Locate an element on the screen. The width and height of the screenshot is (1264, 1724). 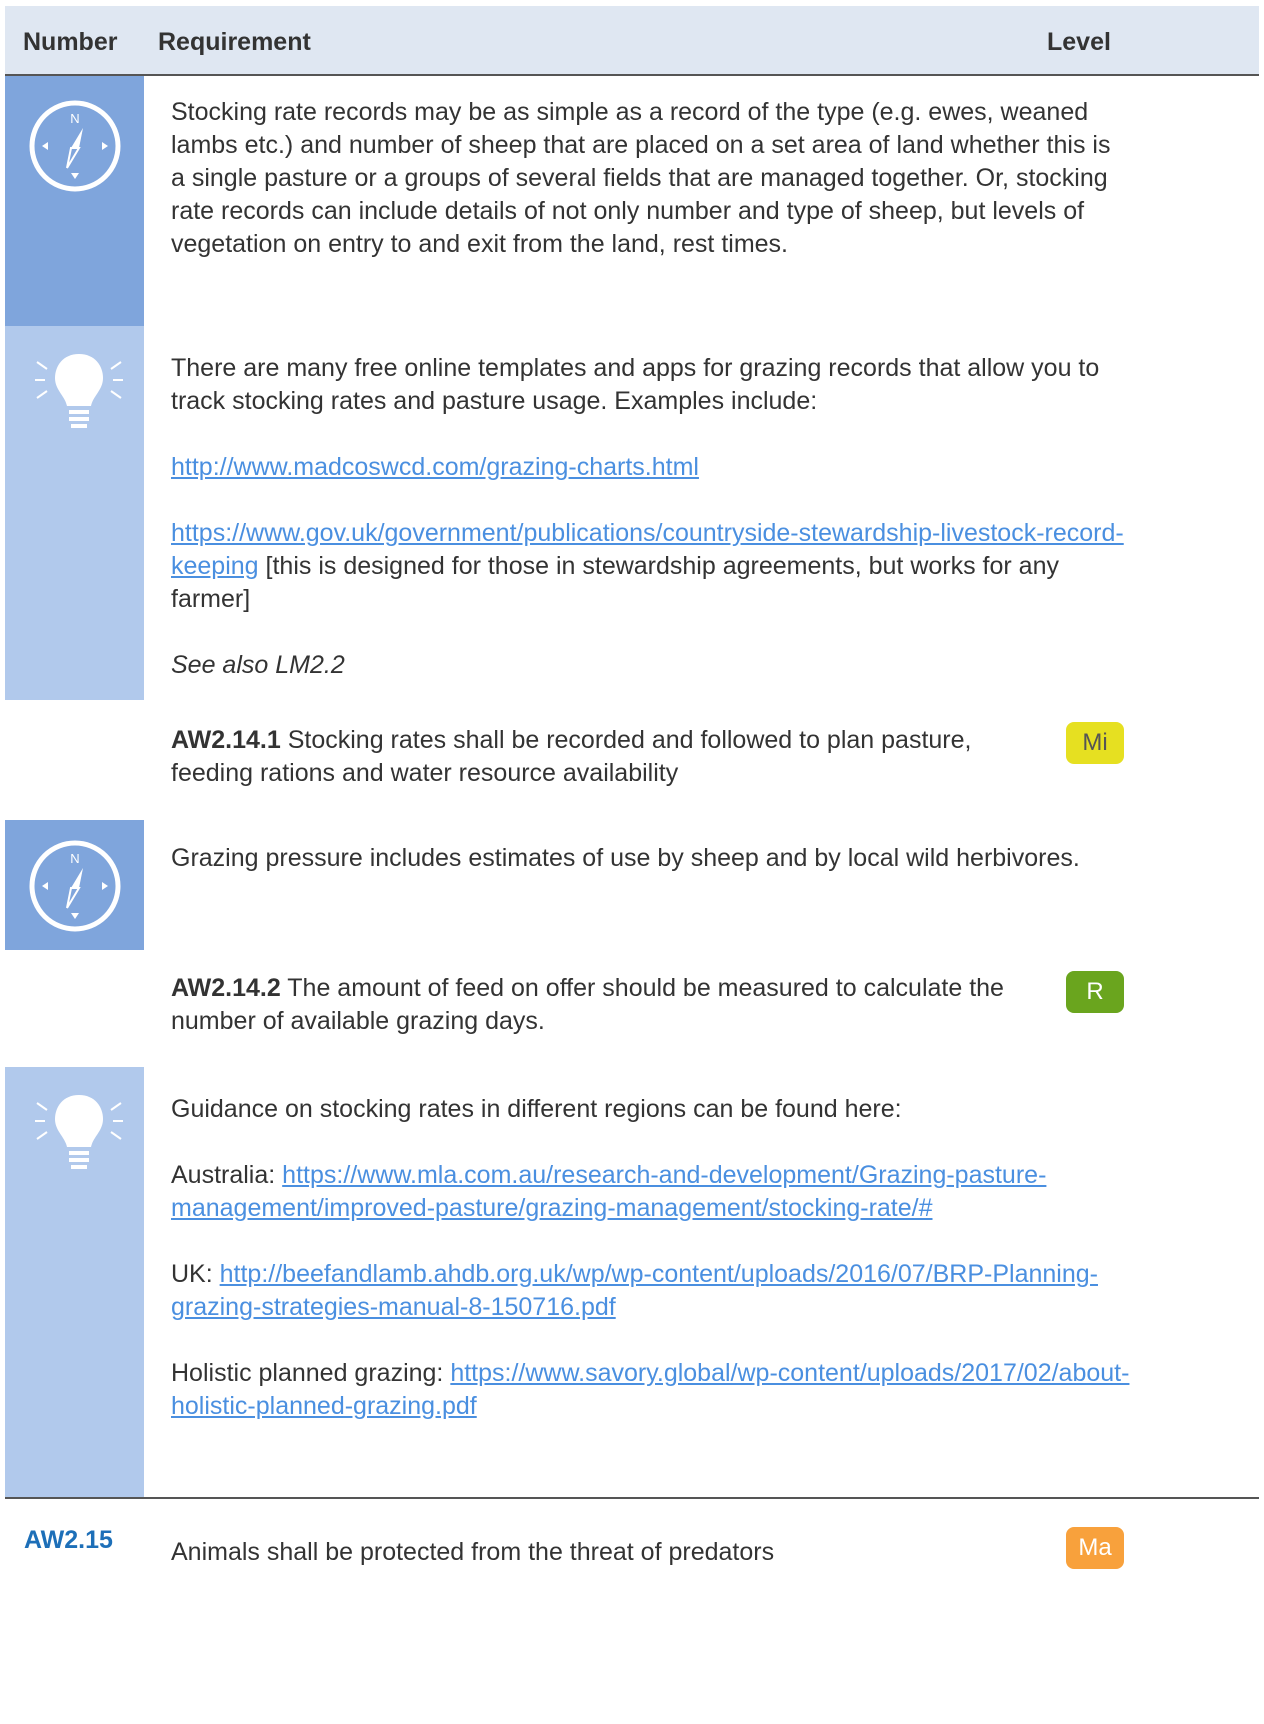
section-divider is located at coordinates (632, 1498).